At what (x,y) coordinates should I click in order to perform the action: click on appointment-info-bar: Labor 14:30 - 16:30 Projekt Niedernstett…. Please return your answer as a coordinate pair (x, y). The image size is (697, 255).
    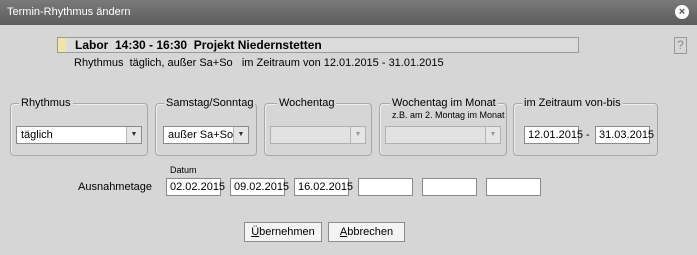
    Looking at the image, I should click on (318, 45).